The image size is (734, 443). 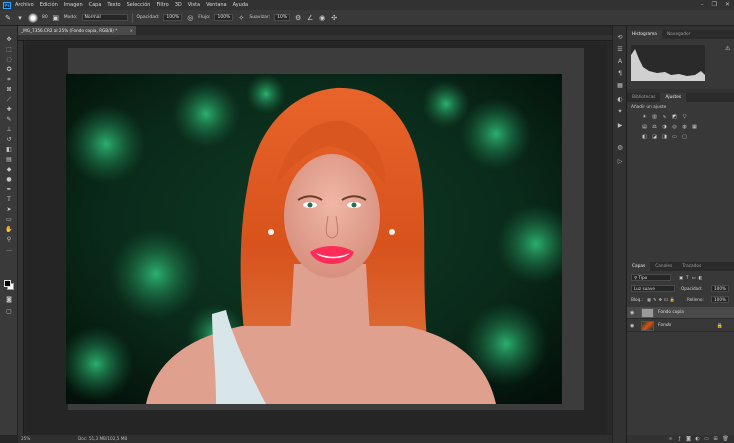 I want to click on vibrance-icon: ▽, so click(x=684, y=117).